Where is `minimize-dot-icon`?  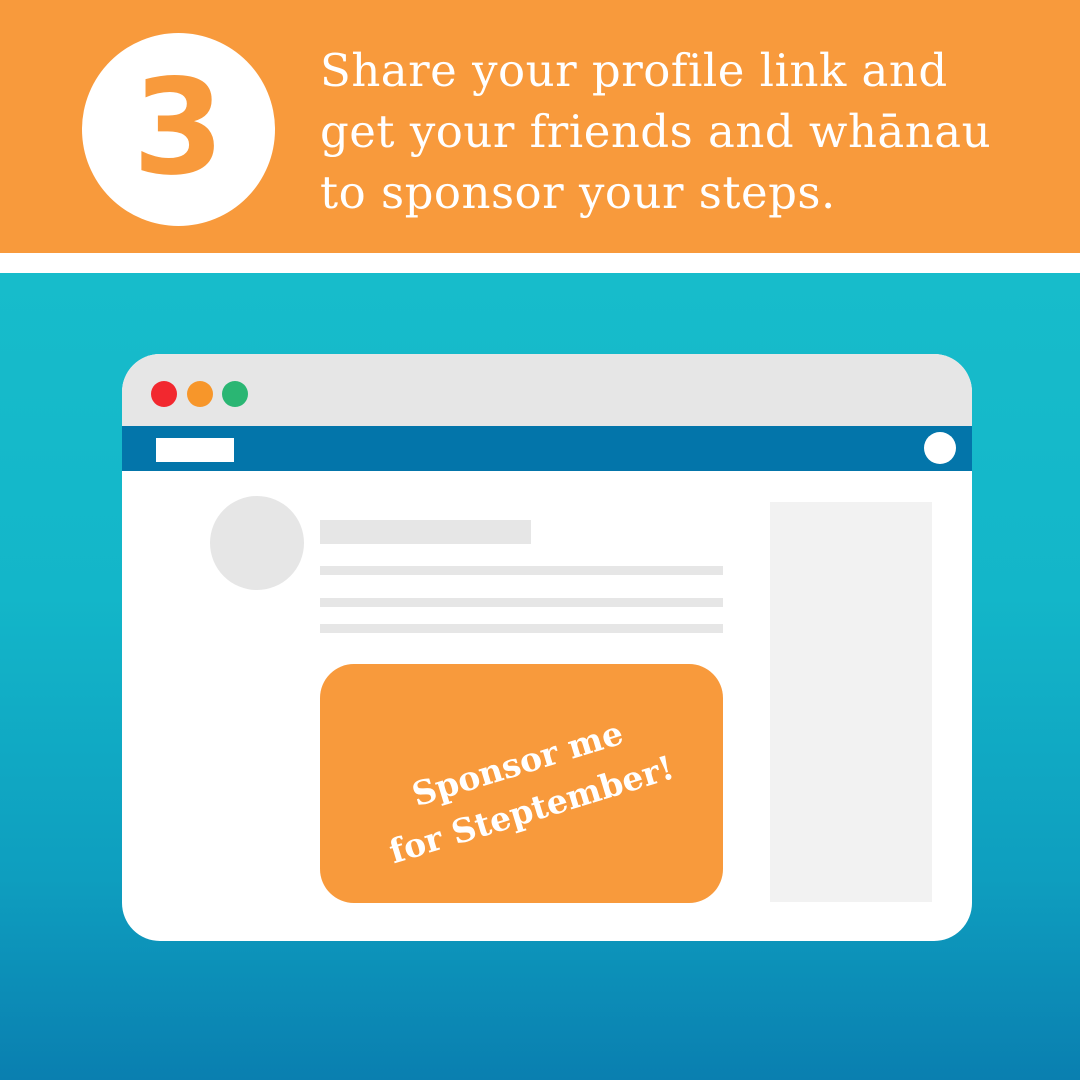
minimize-dot-icon is located at coordinates (200, 394).